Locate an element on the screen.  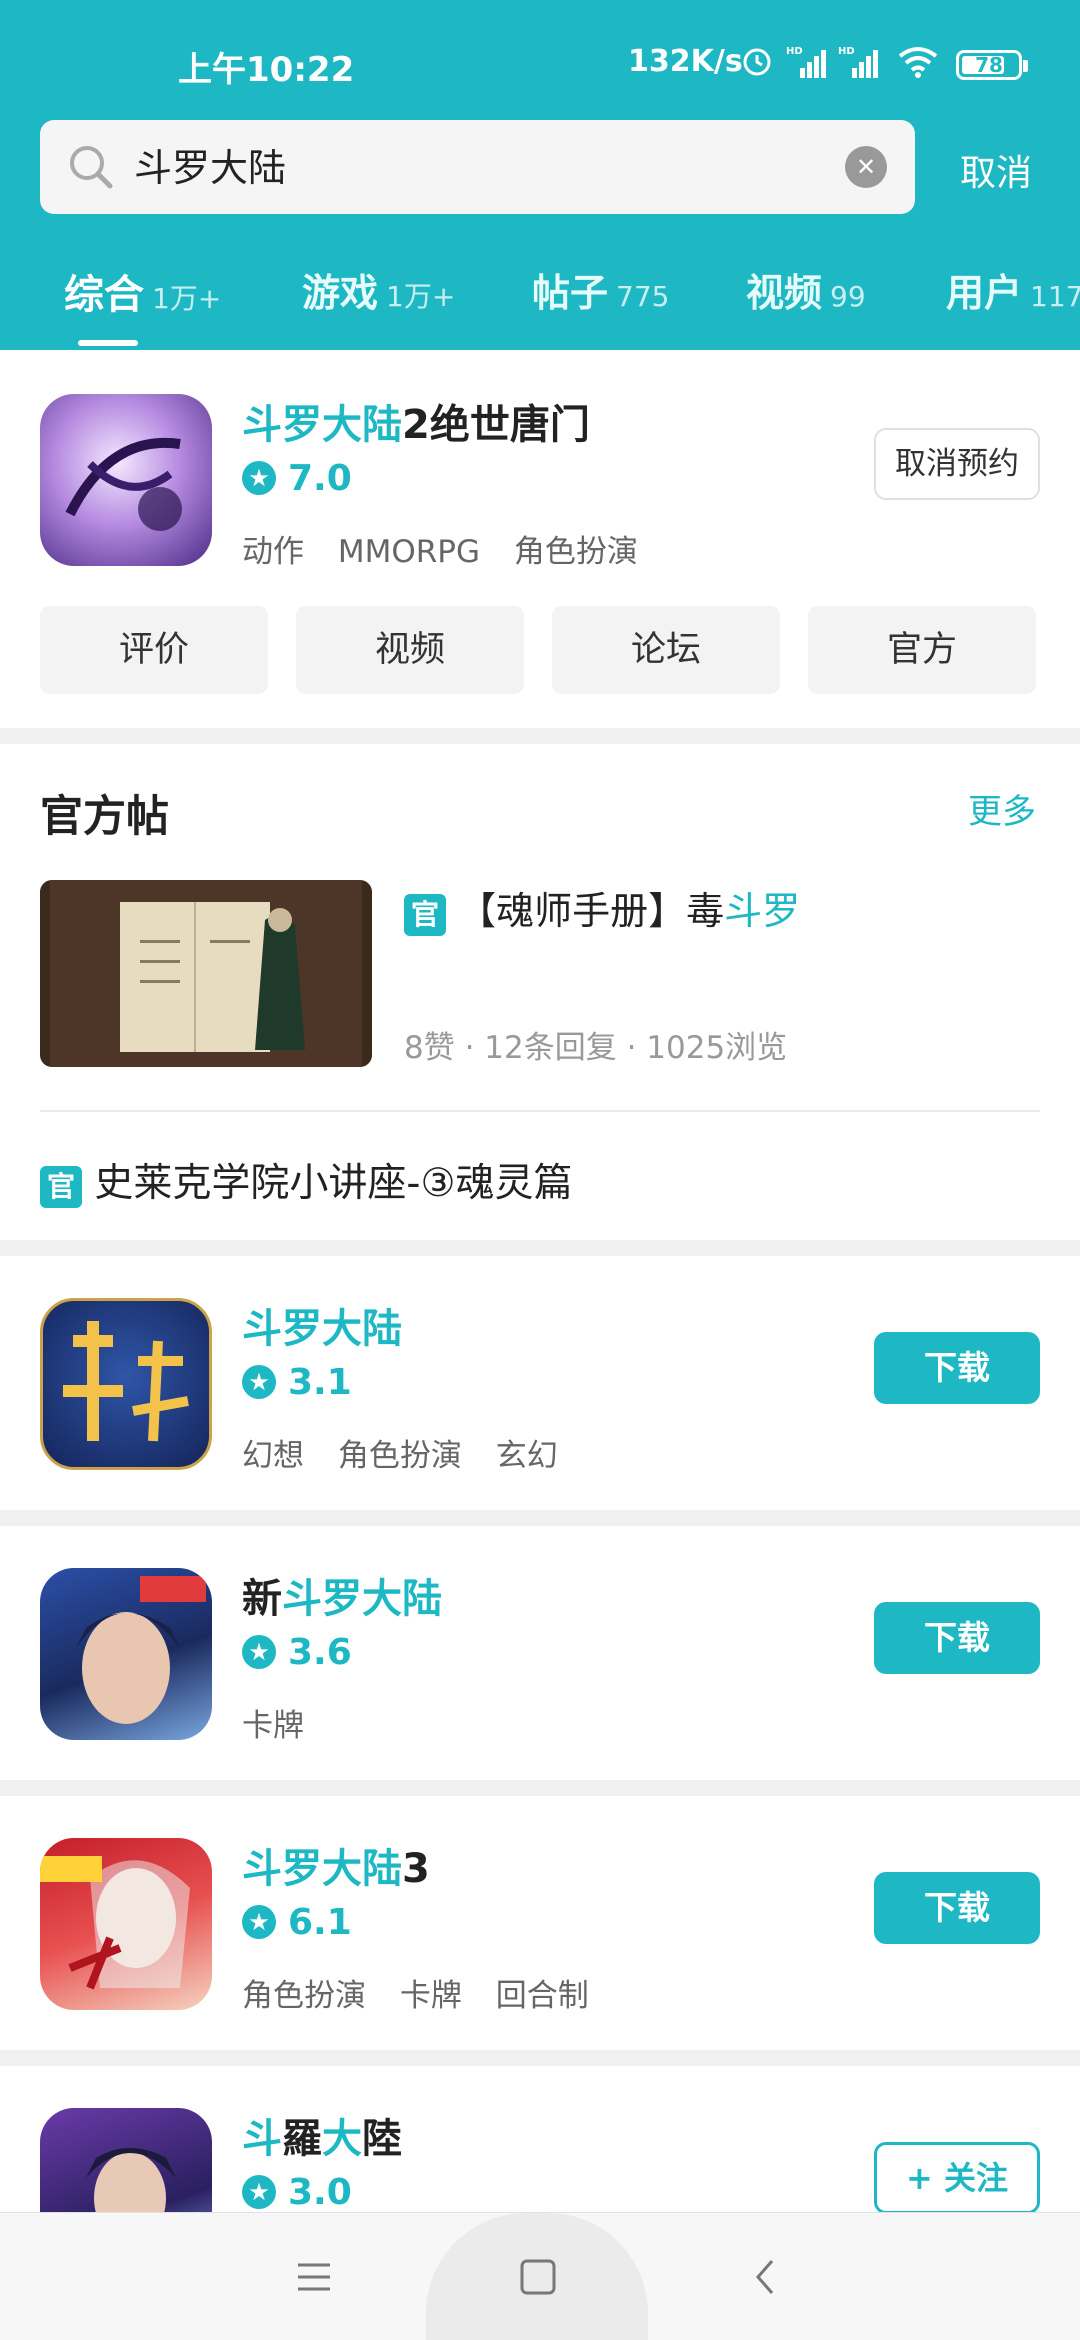
tab-label: 视频 is located at coordinates (784, 293).